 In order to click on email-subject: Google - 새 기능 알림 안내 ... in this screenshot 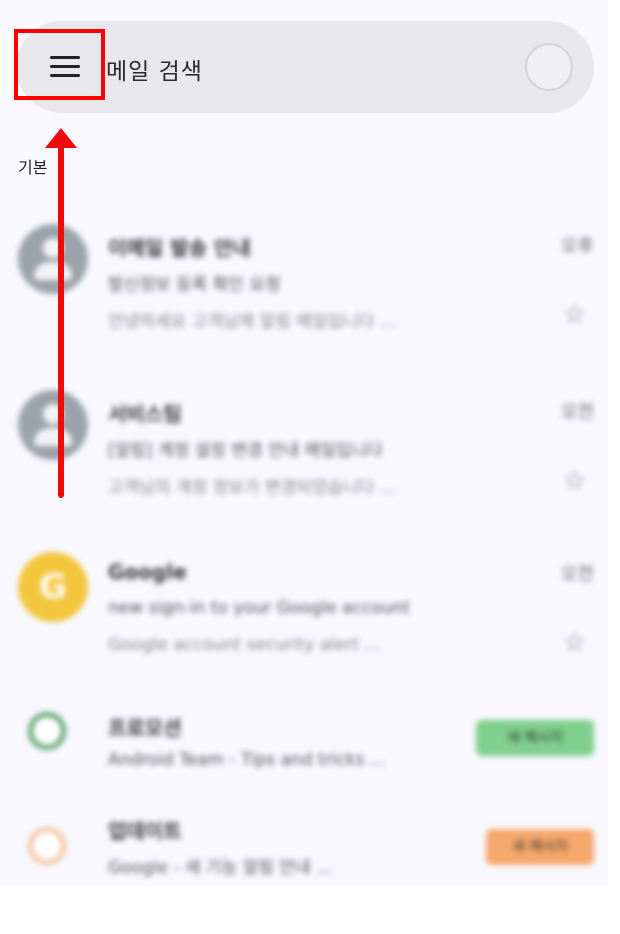, I will do `click(220, 868)`.